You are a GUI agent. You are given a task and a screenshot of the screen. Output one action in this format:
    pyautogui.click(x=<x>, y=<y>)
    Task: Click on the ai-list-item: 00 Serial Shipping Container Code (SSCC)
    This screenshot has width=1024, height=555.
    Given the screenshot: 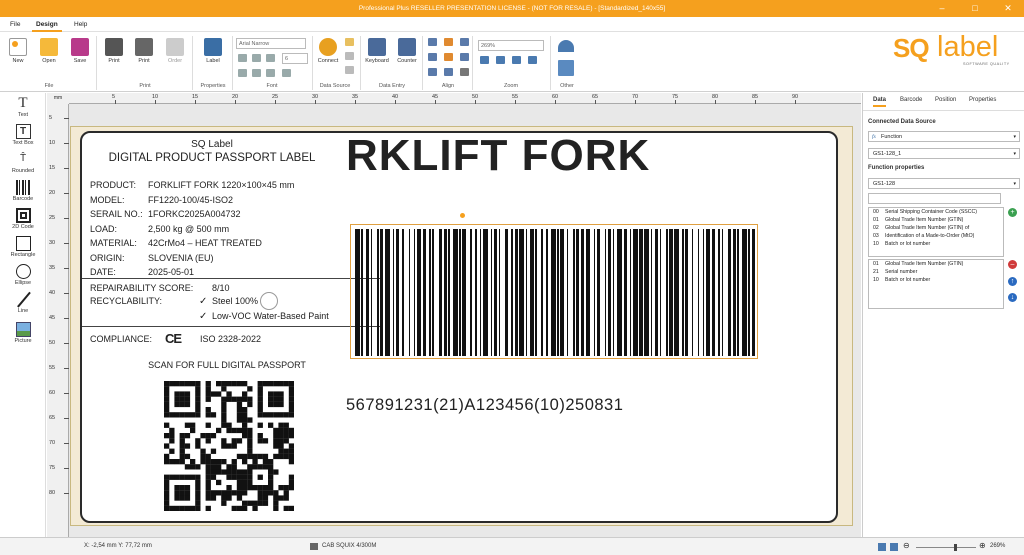 What is the action you would take?
    pyautogui.click(x=936, y=212)
    